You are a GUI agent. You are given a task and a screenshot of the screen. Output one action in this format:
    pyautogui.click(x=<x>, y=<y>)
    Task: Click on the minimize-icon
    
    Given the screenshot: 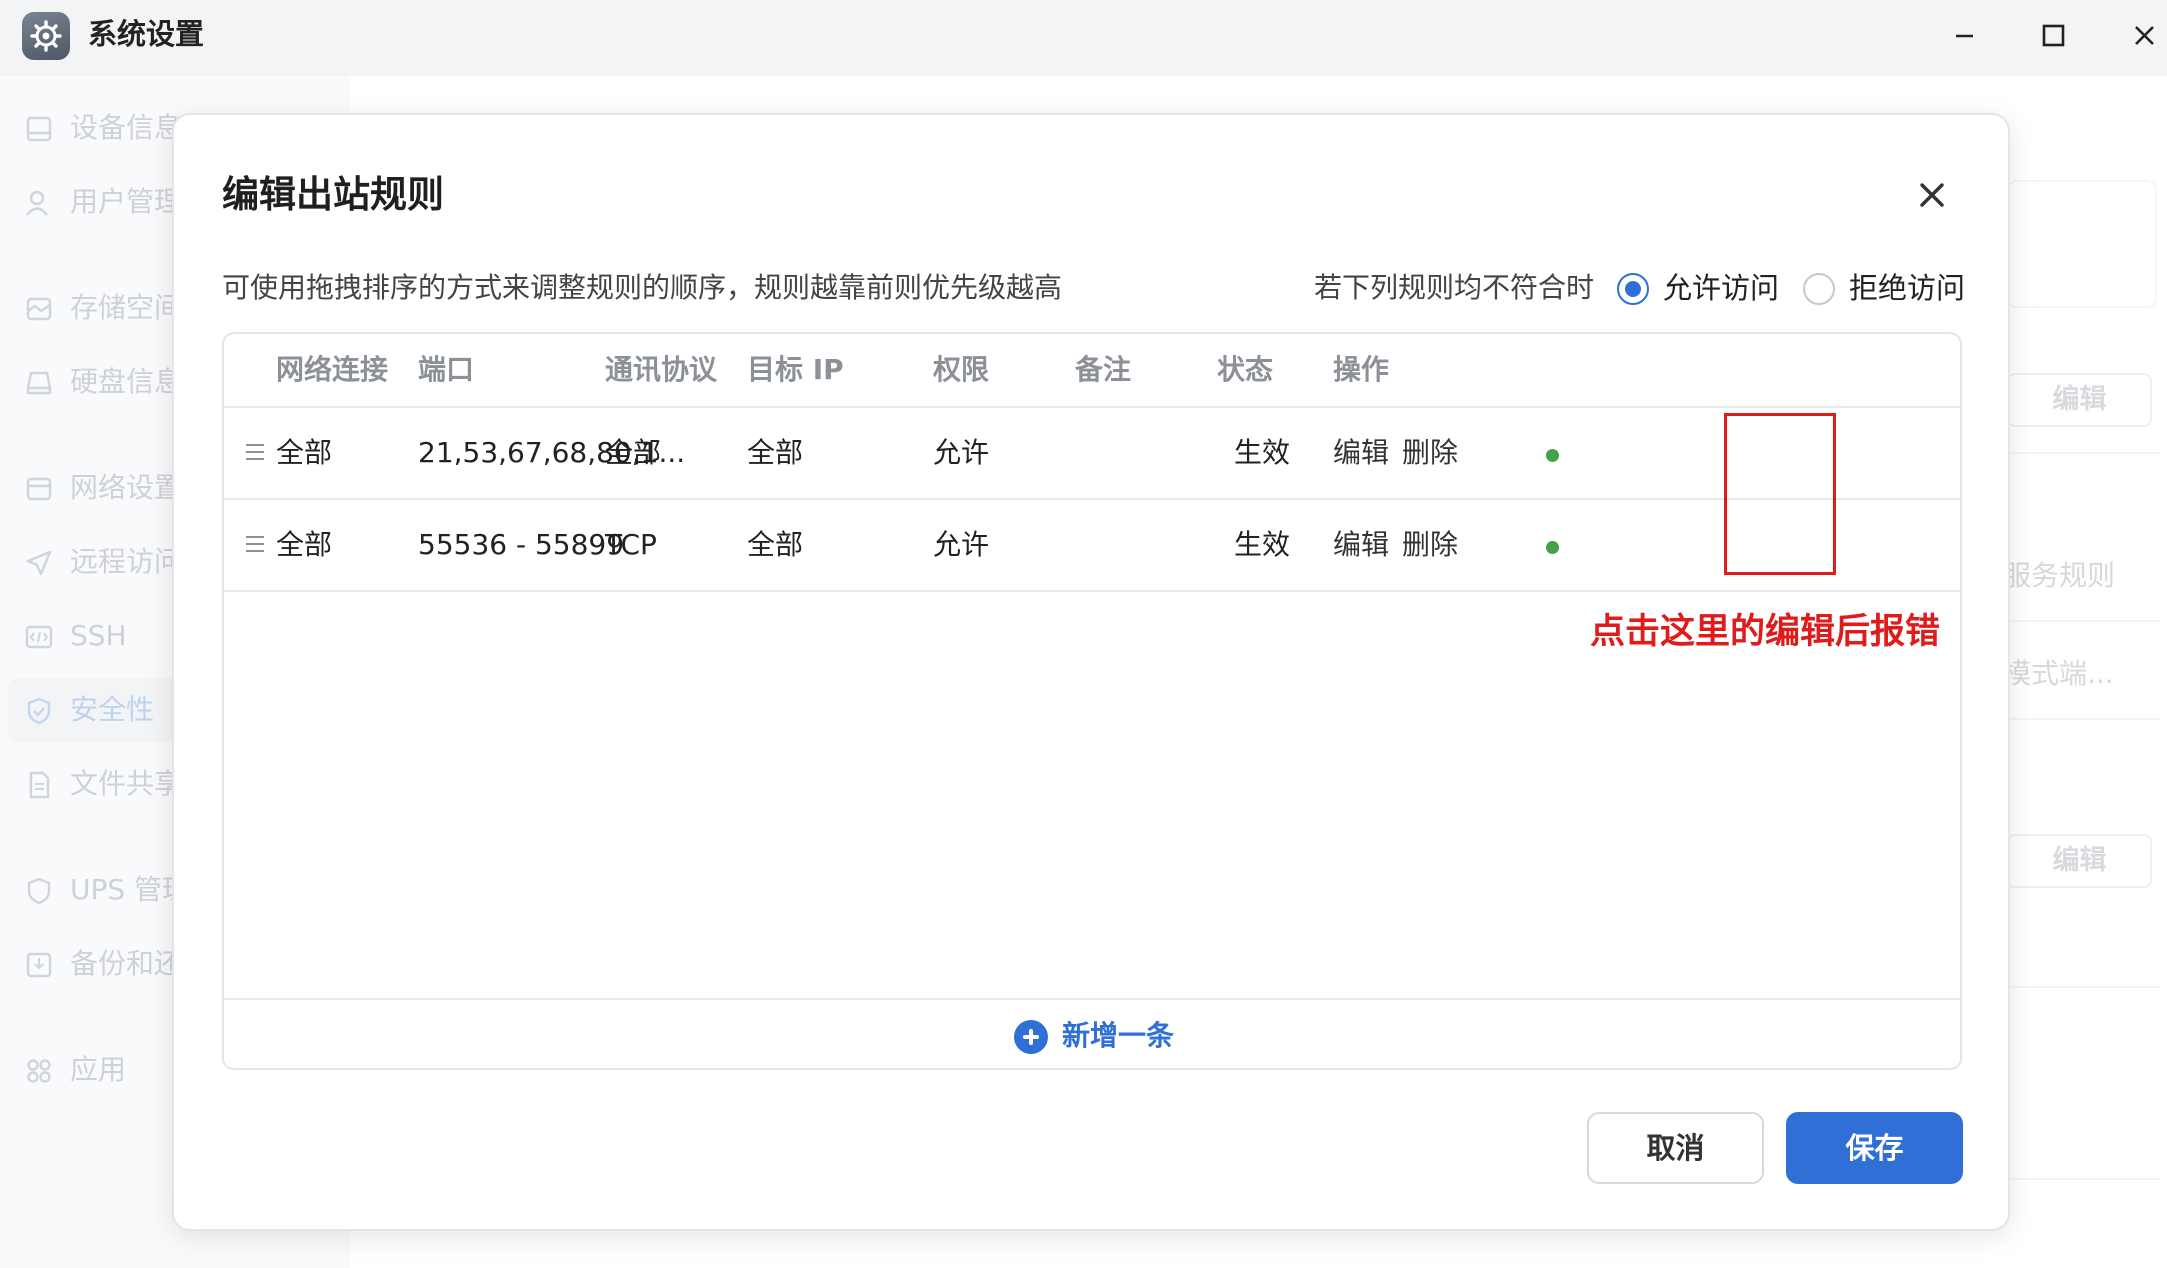 What is the action you would take?
    pyautogui.click(x=1964, y=36)
    